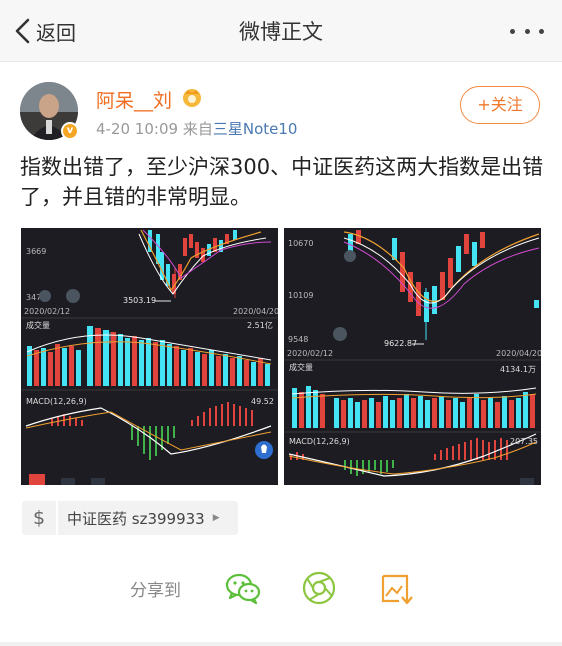 Image resolution: width=562 pixels, height=646 pixels. I want to click on macd-bars-left, so click(152, 431).